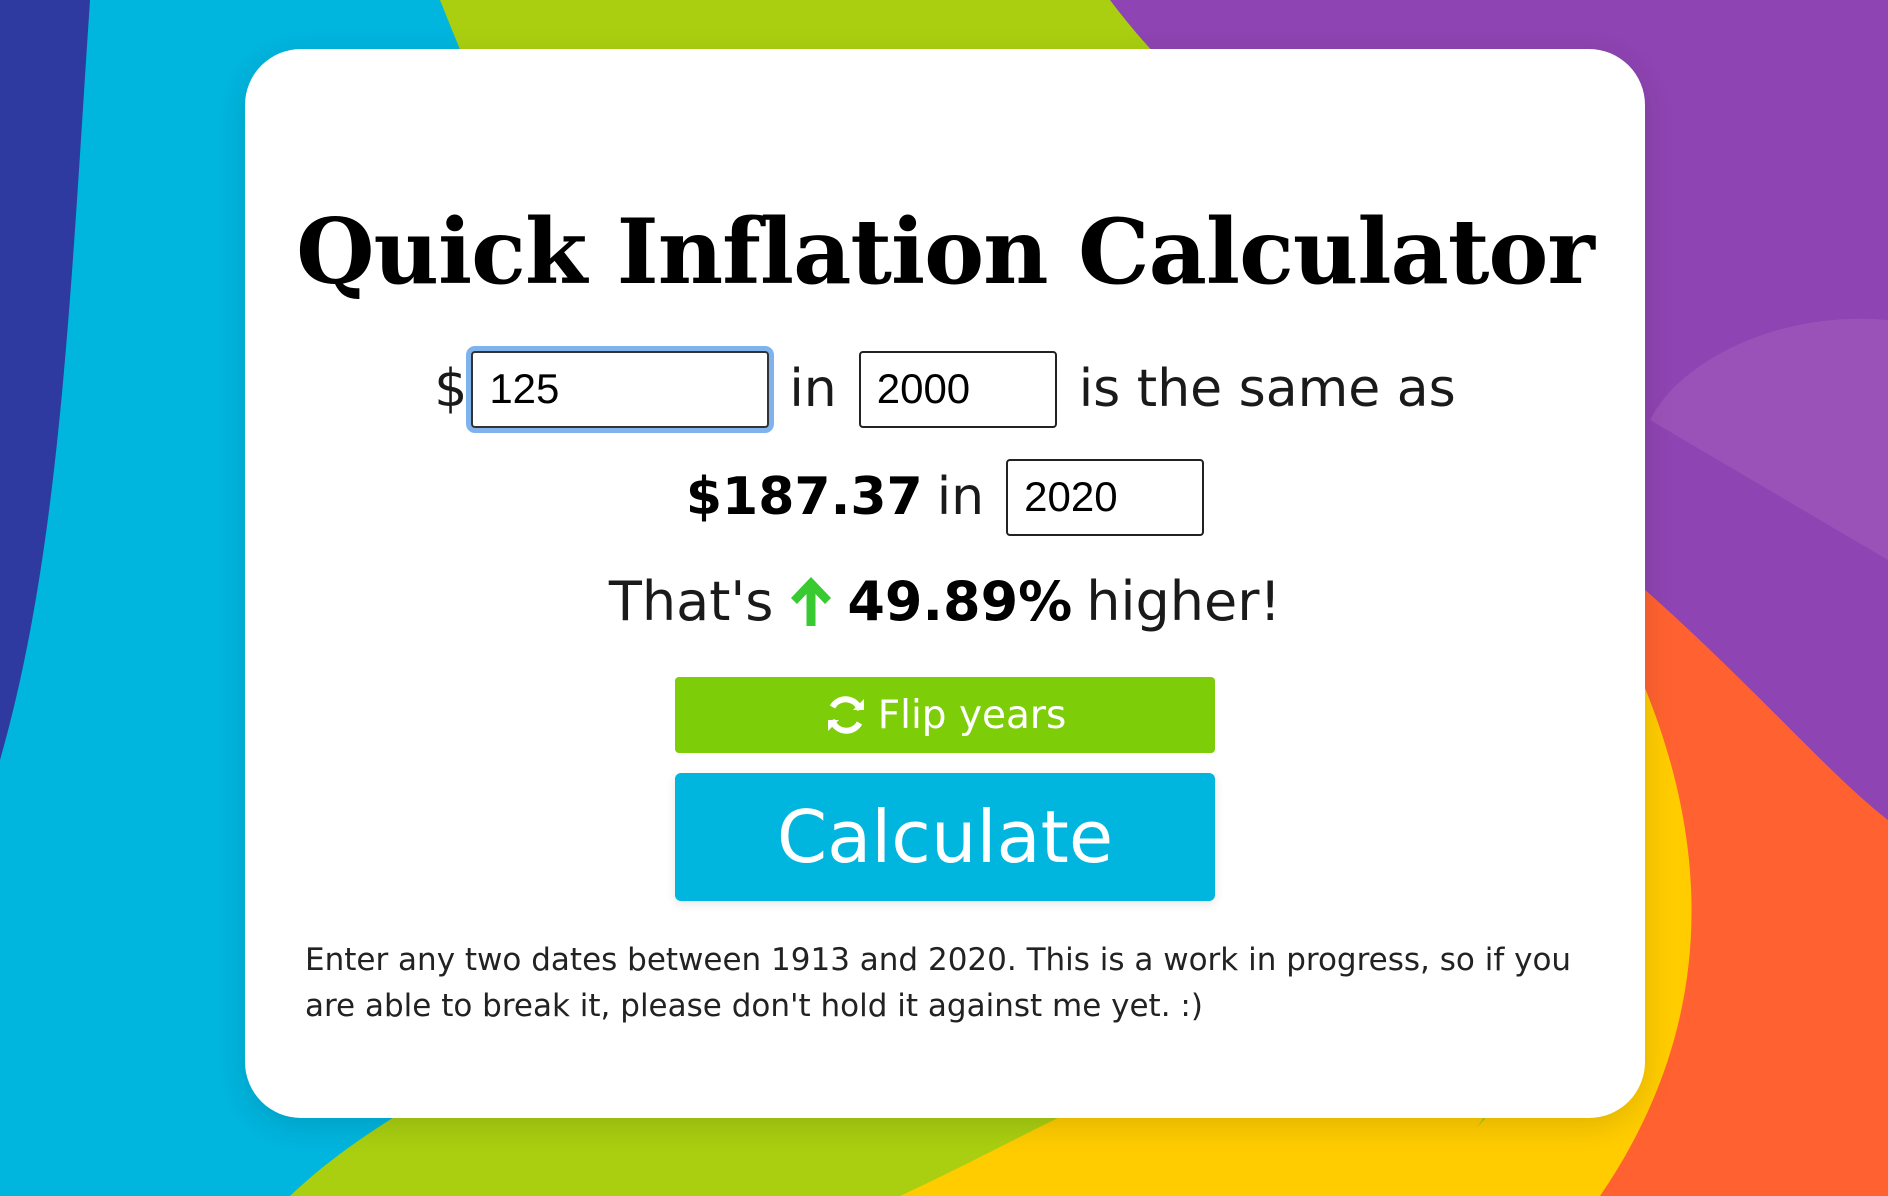  I want to click on summary-row: That's 49.89% higher!, so click(945, 601).